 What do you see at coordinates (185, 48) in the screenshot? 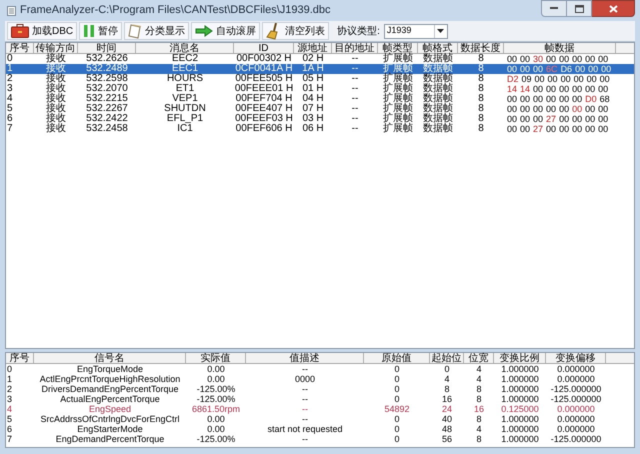
I see `column-header: 消息名` at bounding box center [185, 48].